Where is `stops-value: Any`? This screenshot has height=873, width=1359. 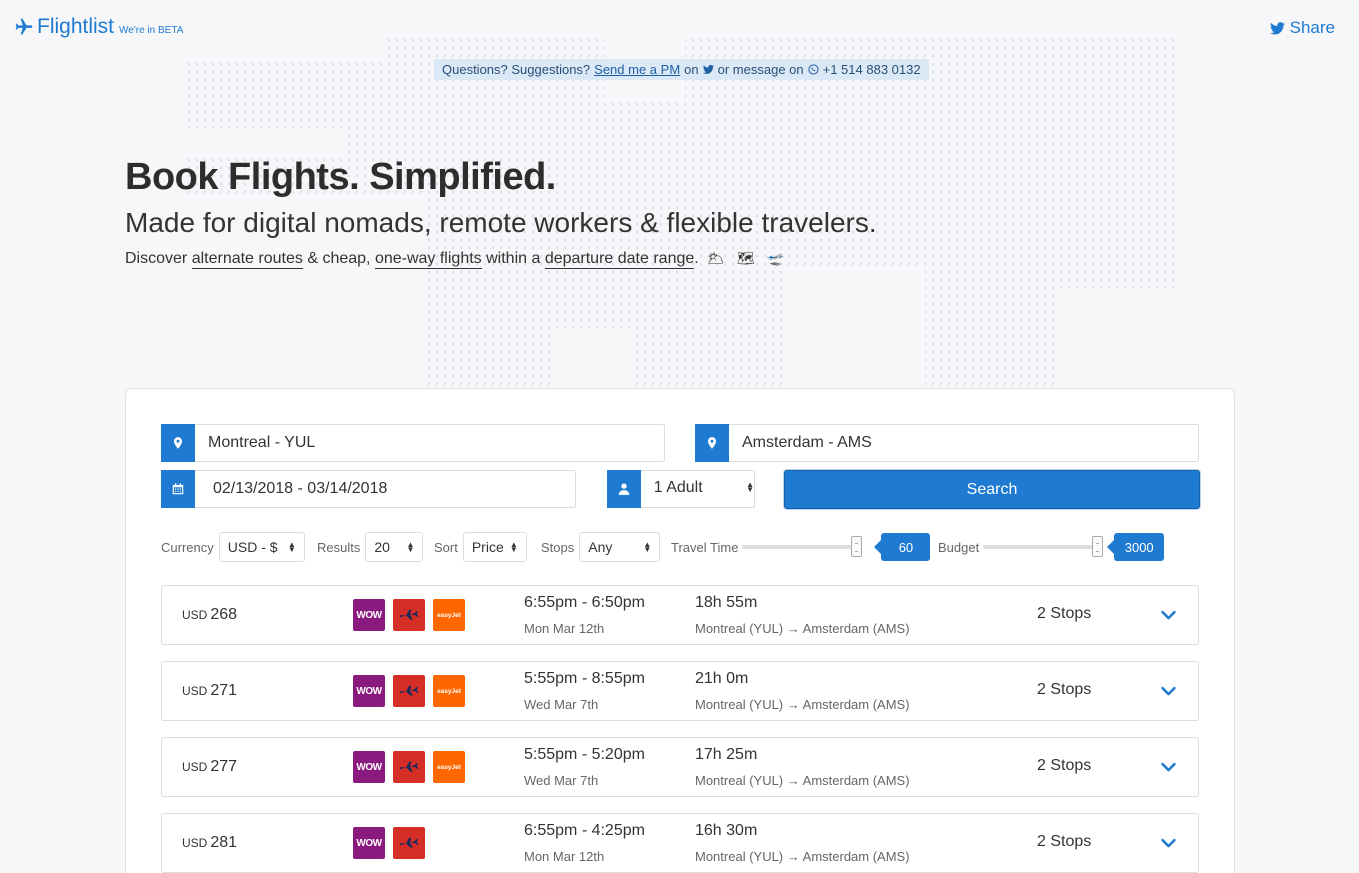
stops-value: Any is located at coordinates (600, 547).